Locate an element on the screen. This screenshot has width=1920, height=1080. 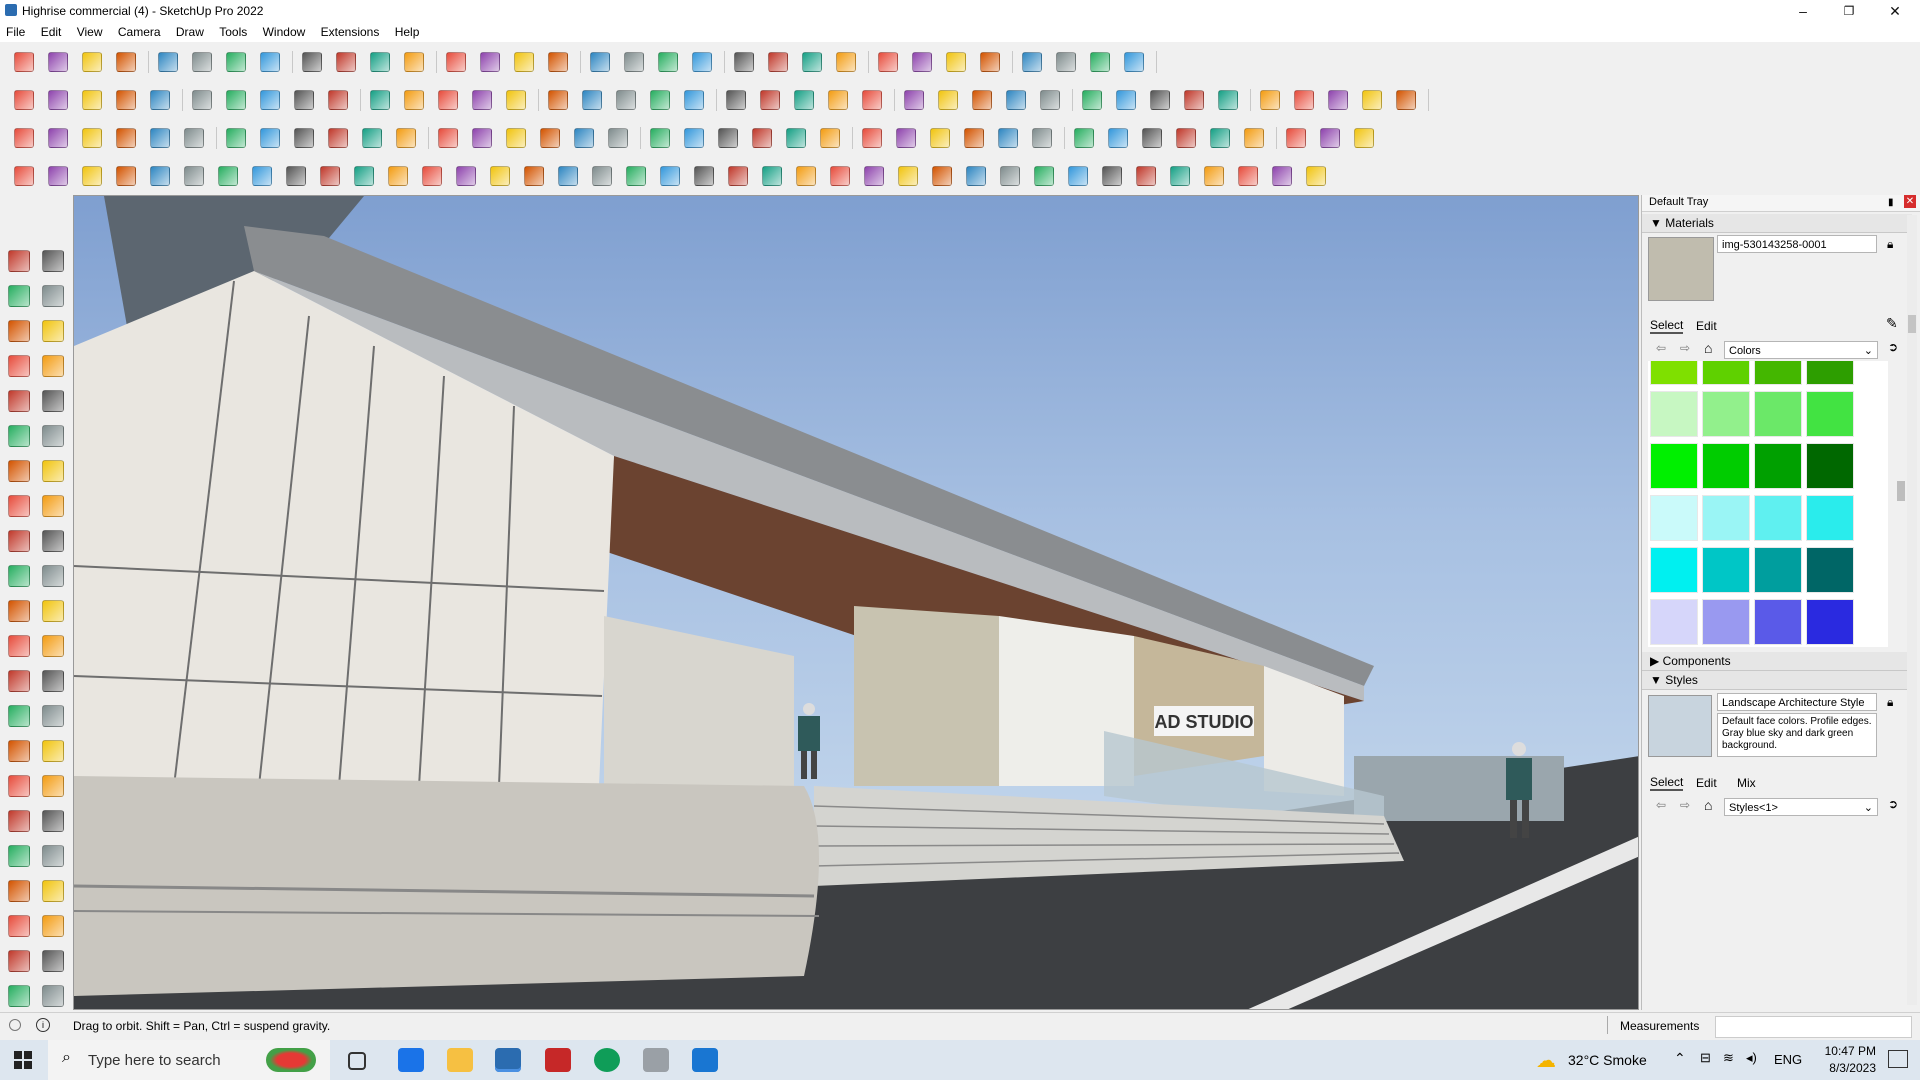
weather-text: 32°C Smoke is located at coordinates (1607, 1060).